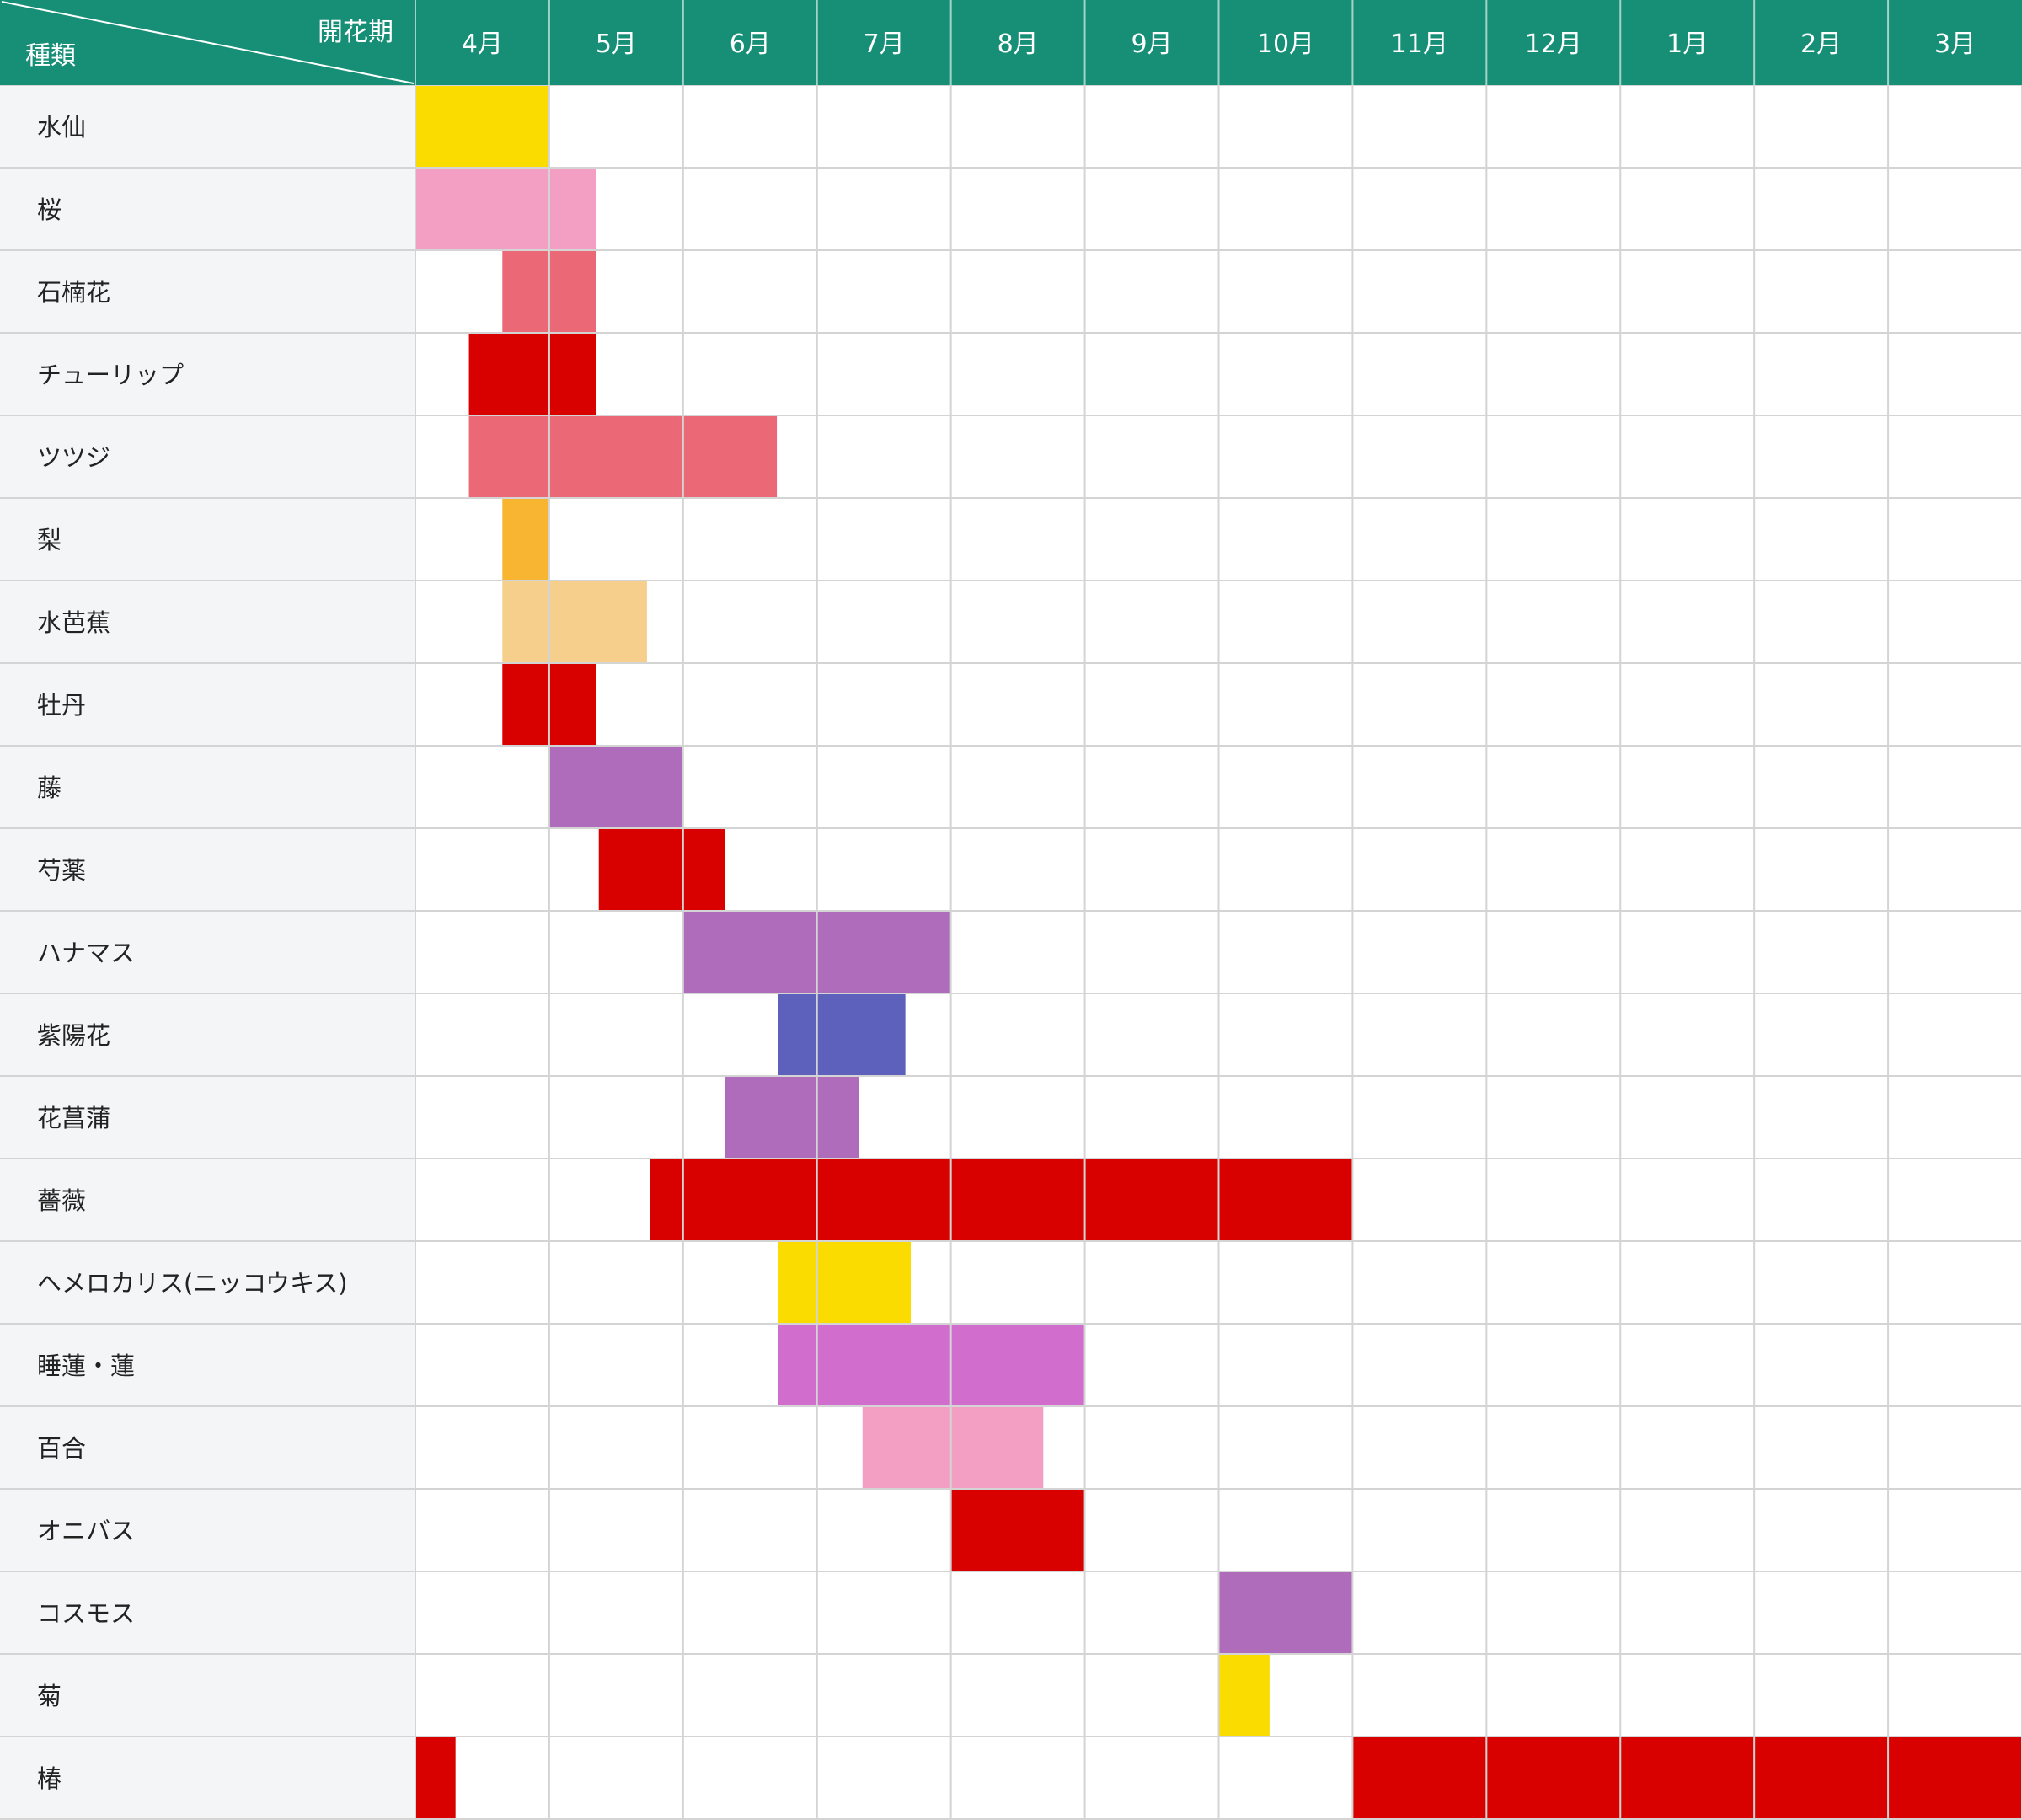 The image size is (2022, 1820). I want to click on column-axis-label: 開花期, so click(355, 32).